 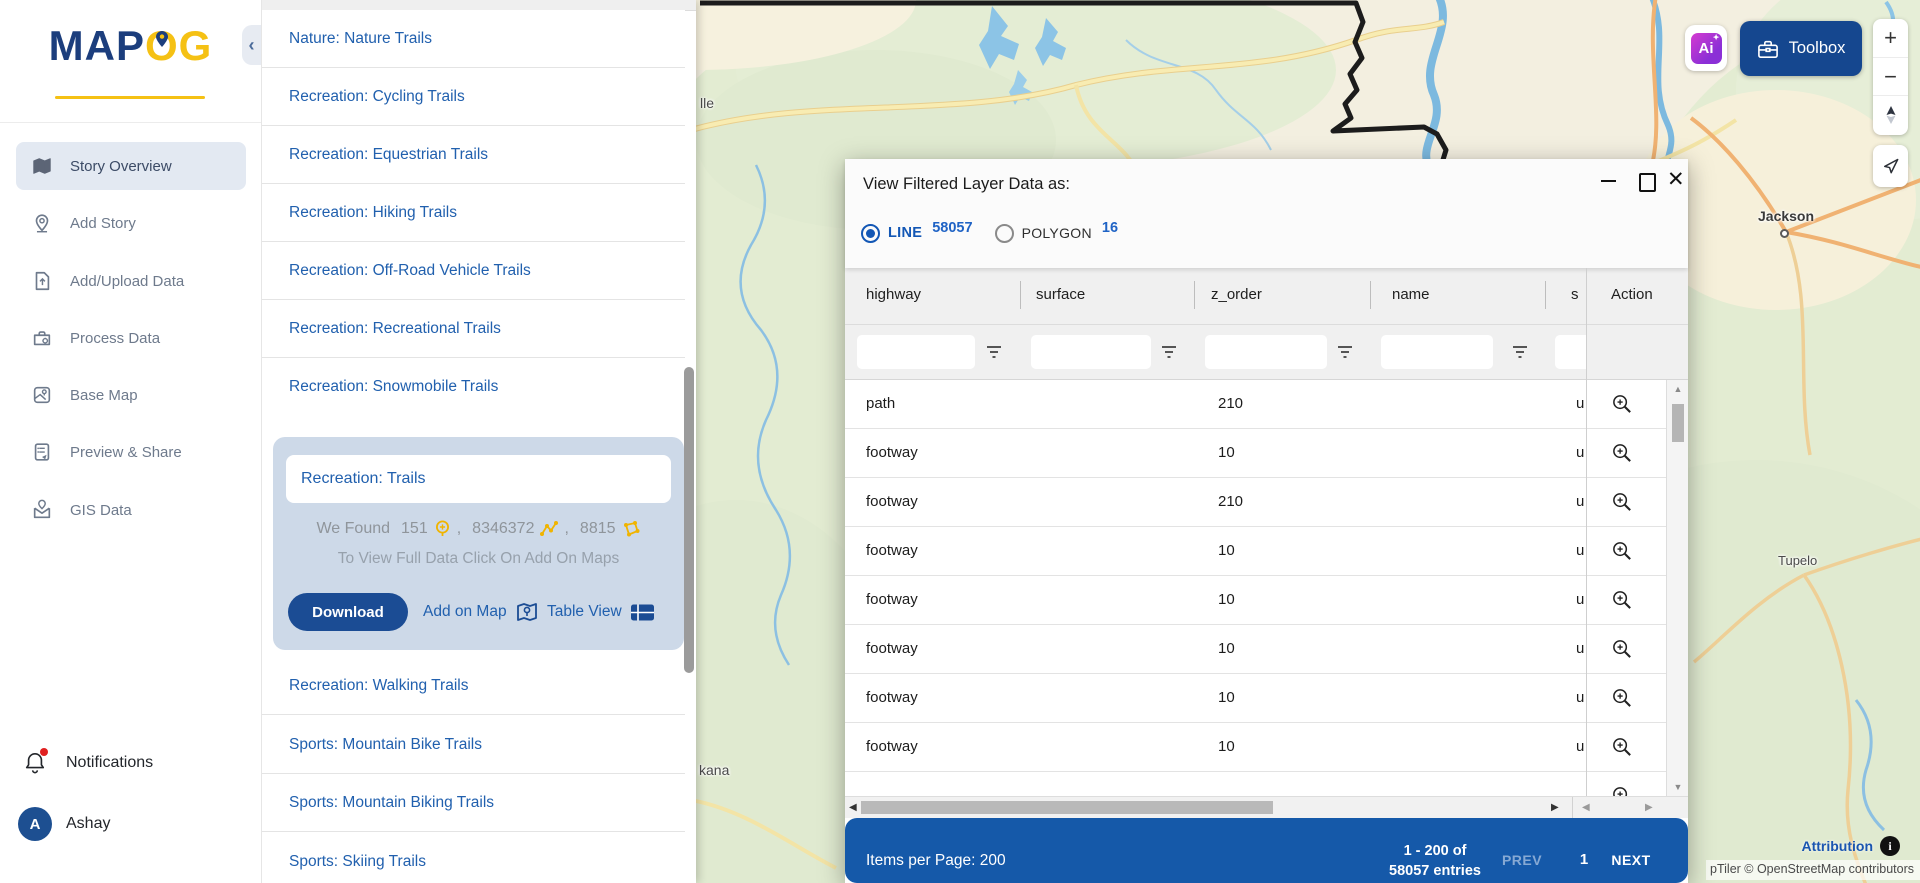 What do you see at coordinates (1578, 294) in the screenshot?
I see `column-header-truncated: s` at bounding box center [1578, 294].